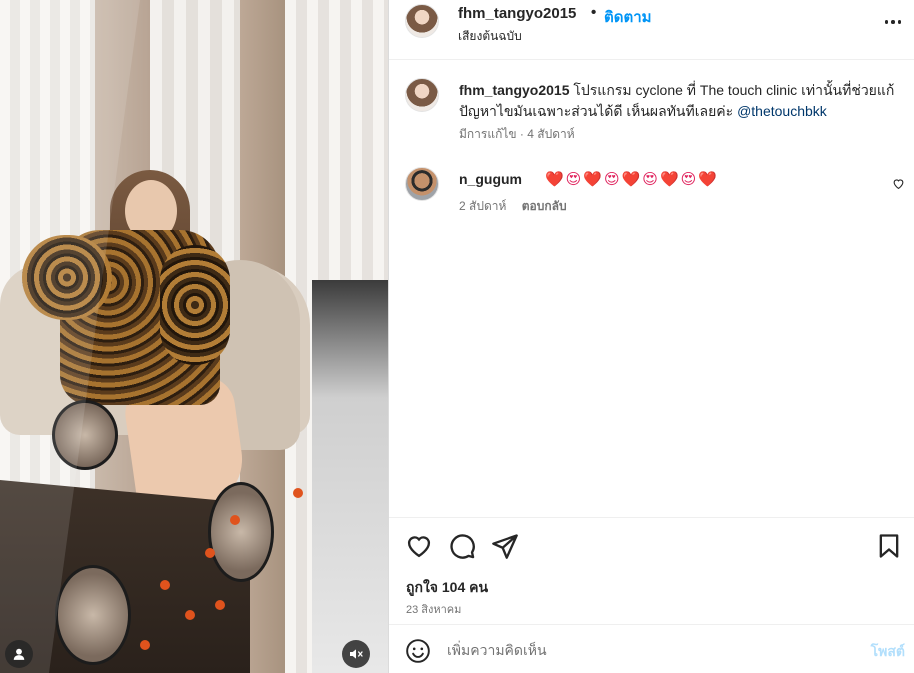 The image size is (914, 673). I want to click on caption-author-avatar, so click(422, 95).